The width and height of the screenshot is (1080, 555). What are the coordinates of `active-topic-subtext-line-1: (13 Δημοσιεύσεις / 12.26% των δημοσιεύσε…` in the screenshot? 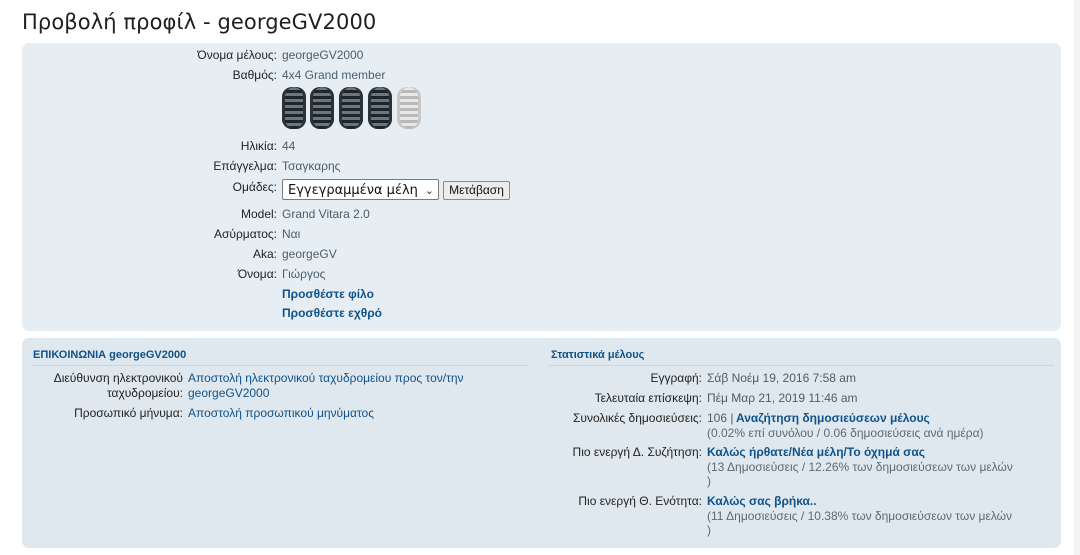 It's located at (860, 467).